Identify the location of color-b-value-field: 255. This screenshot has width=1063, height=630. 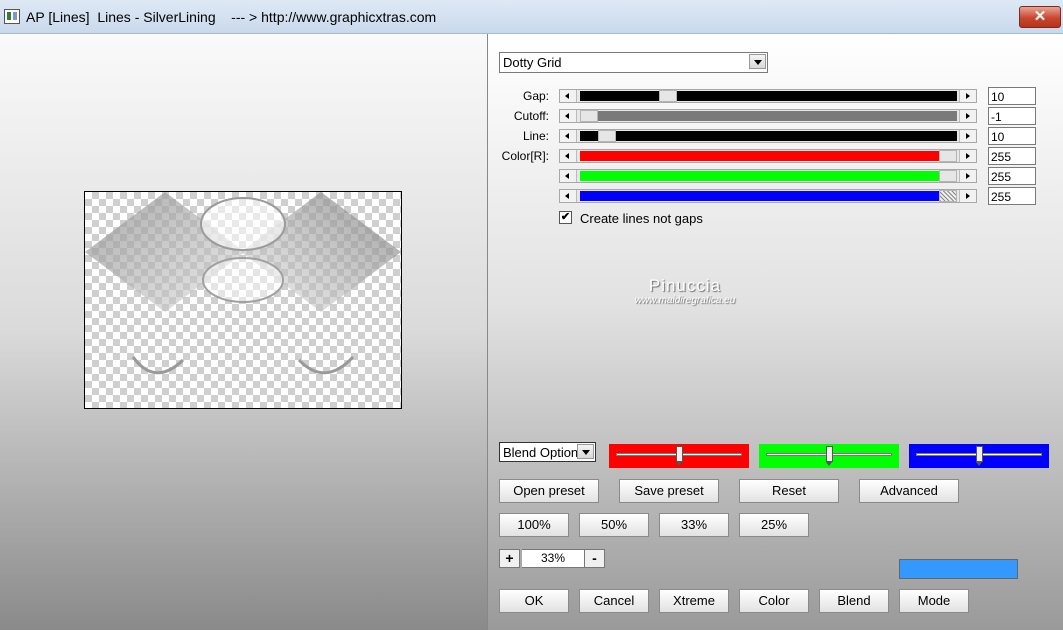
(1012, 196).